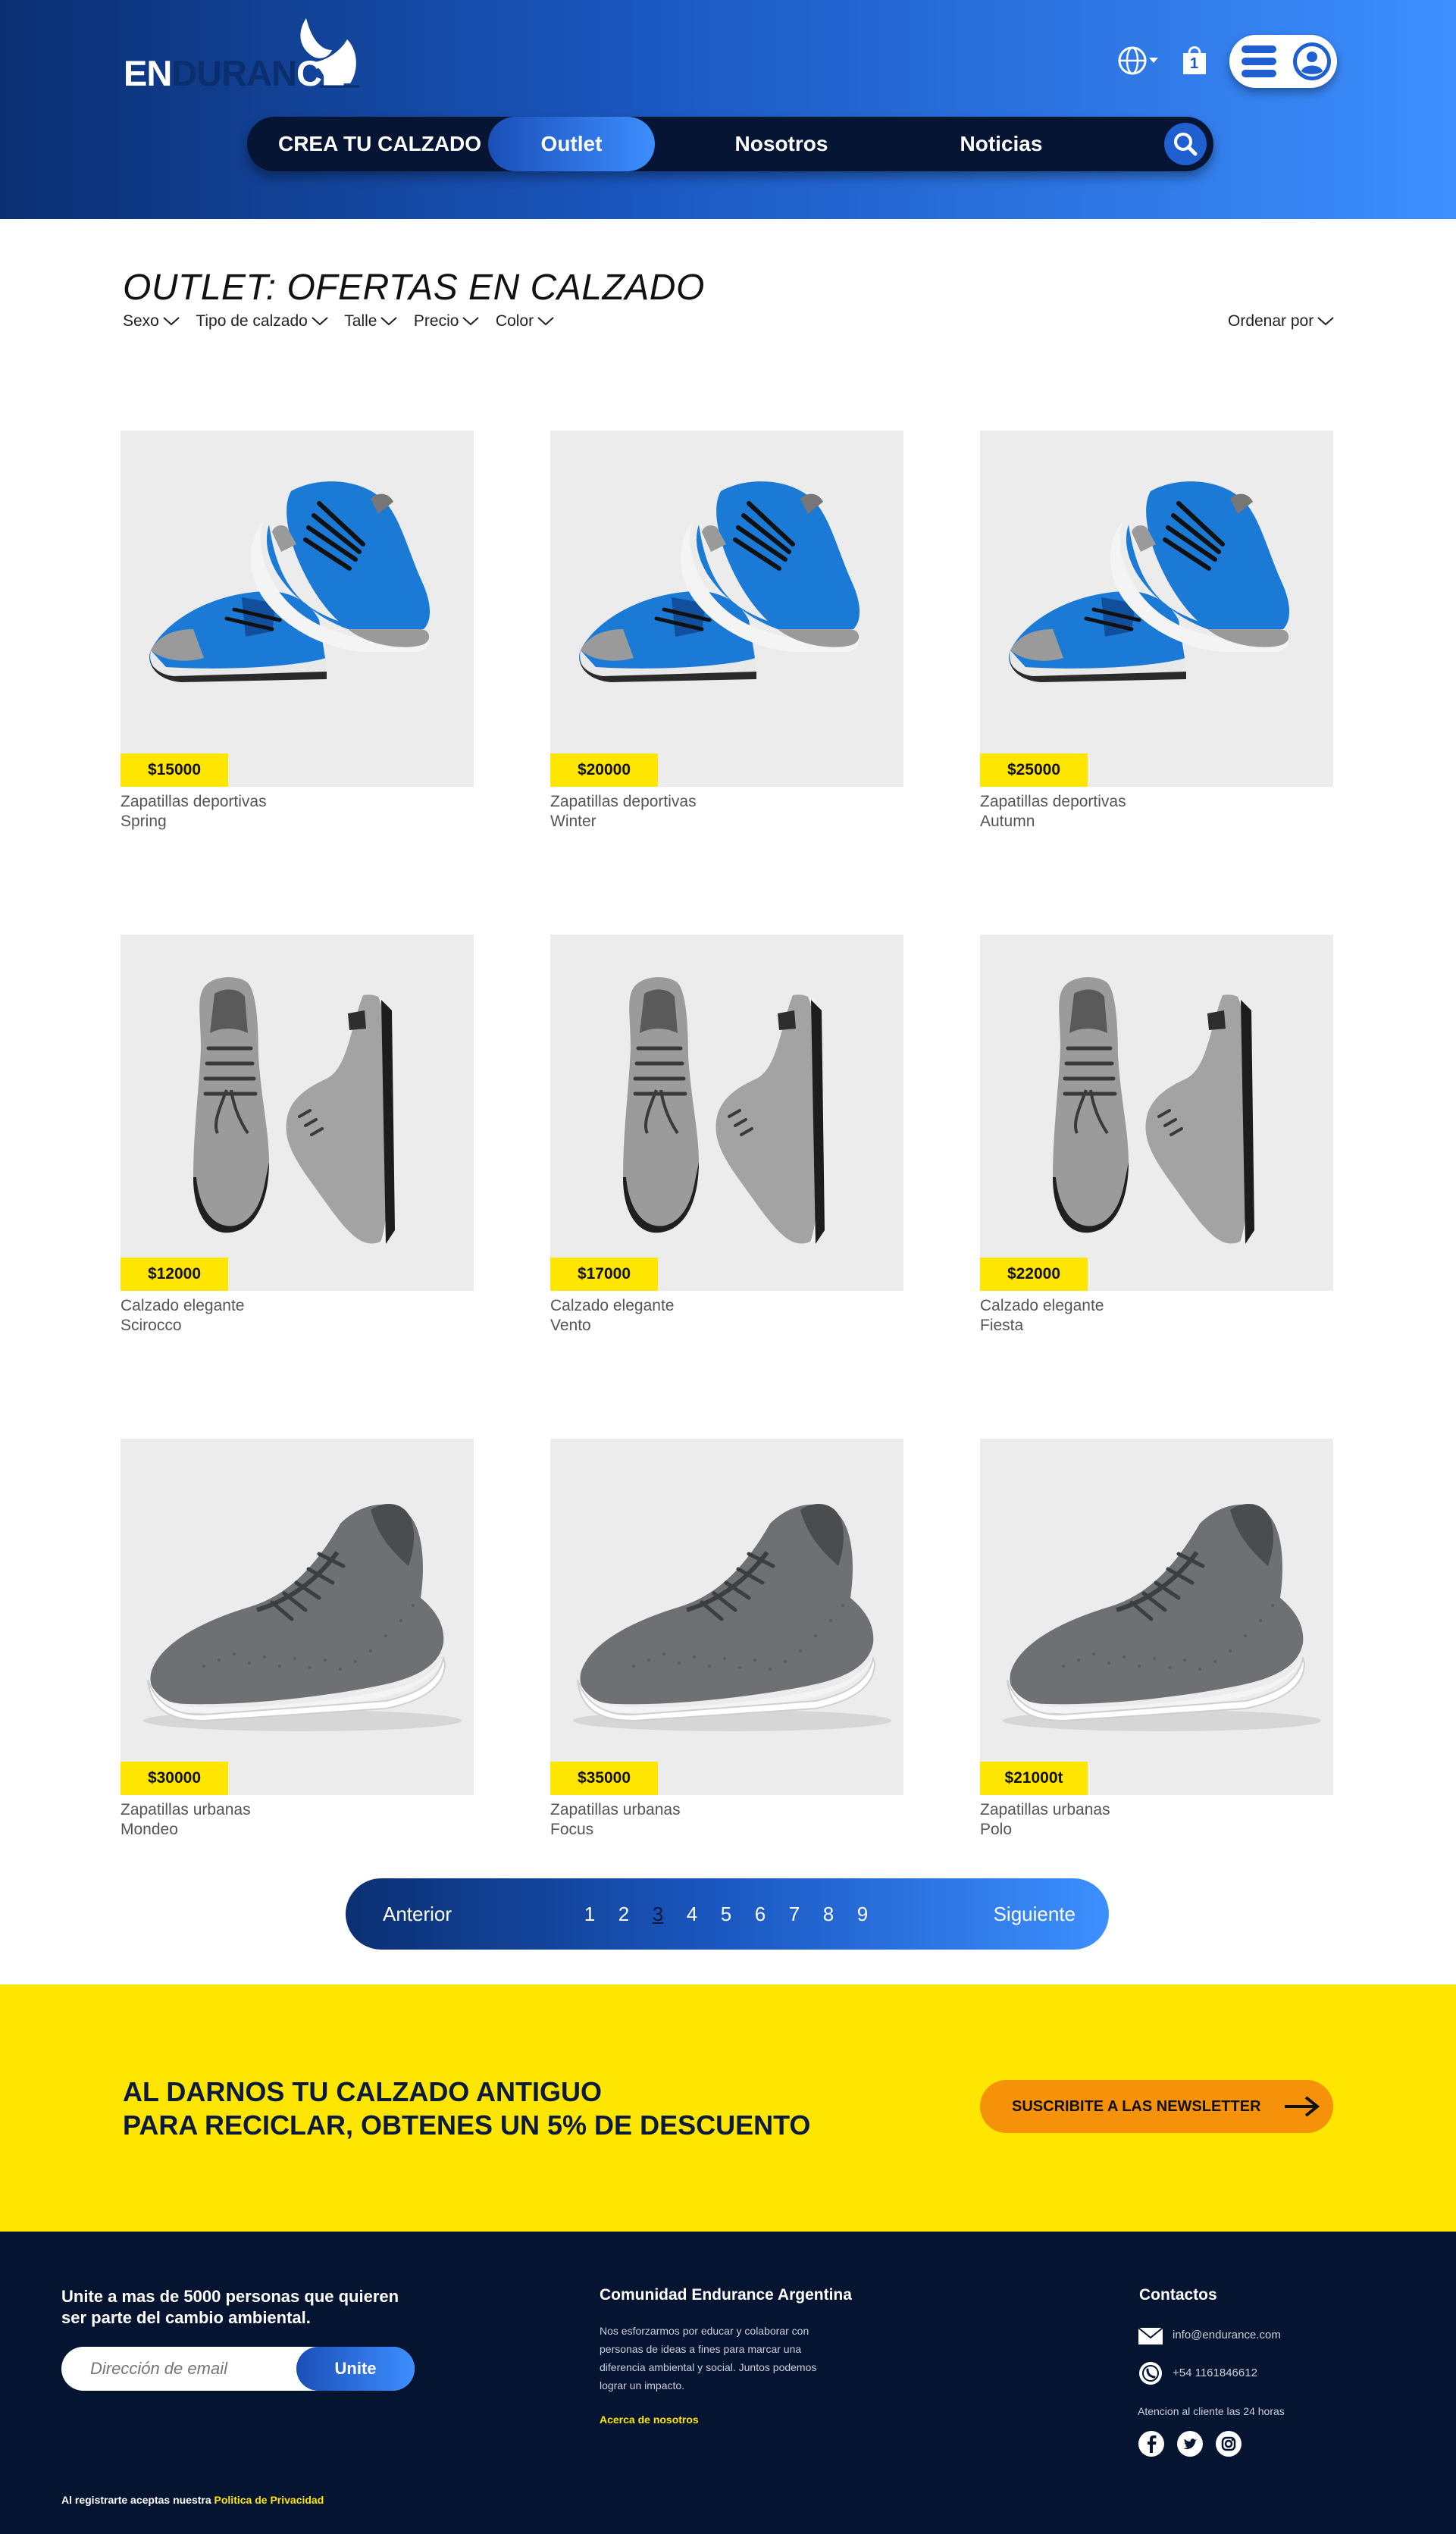 The height and width of the screenshot is (2534, 1456). What do you see at coordinates (1007, 821) in the screenshot?
I see `product-name: Autumn` at bounding box center [1007, 821].